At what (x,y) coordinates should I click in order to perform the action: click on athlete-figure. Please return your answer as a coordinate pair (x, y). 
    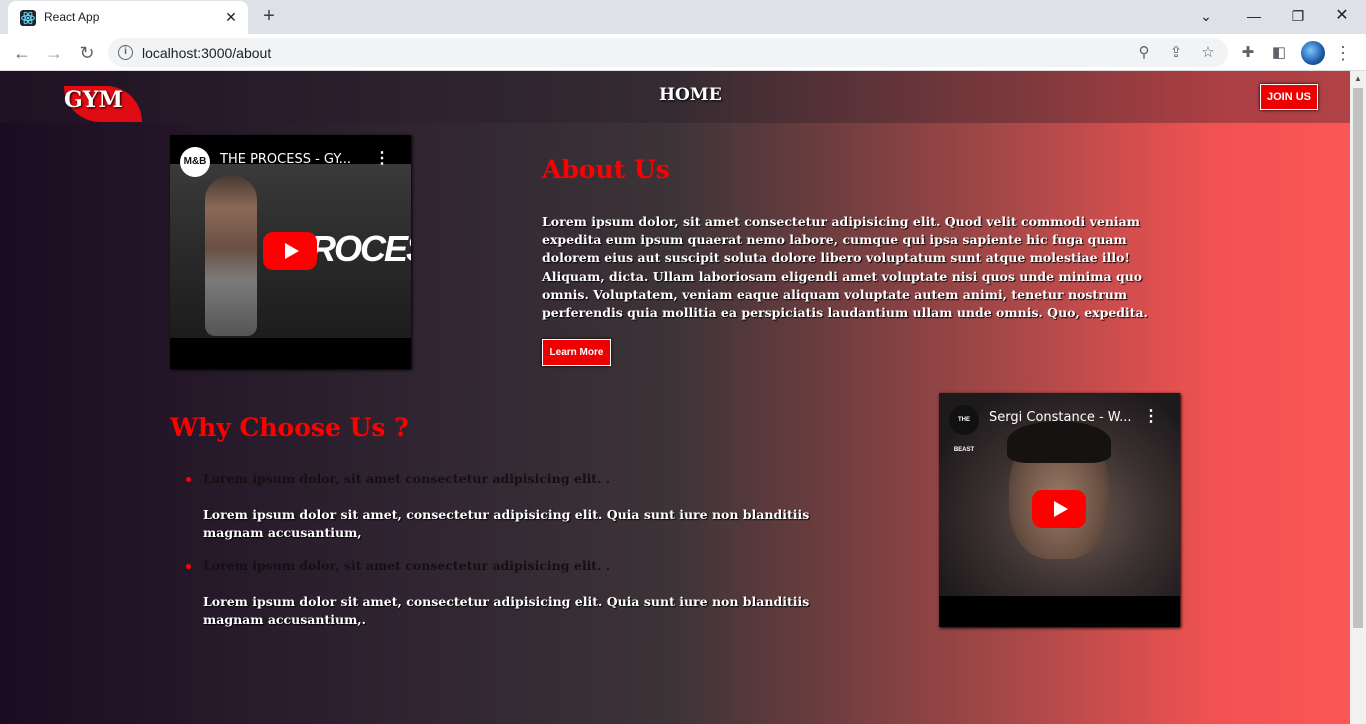
    Looking at the image, I should click on (231, 256).